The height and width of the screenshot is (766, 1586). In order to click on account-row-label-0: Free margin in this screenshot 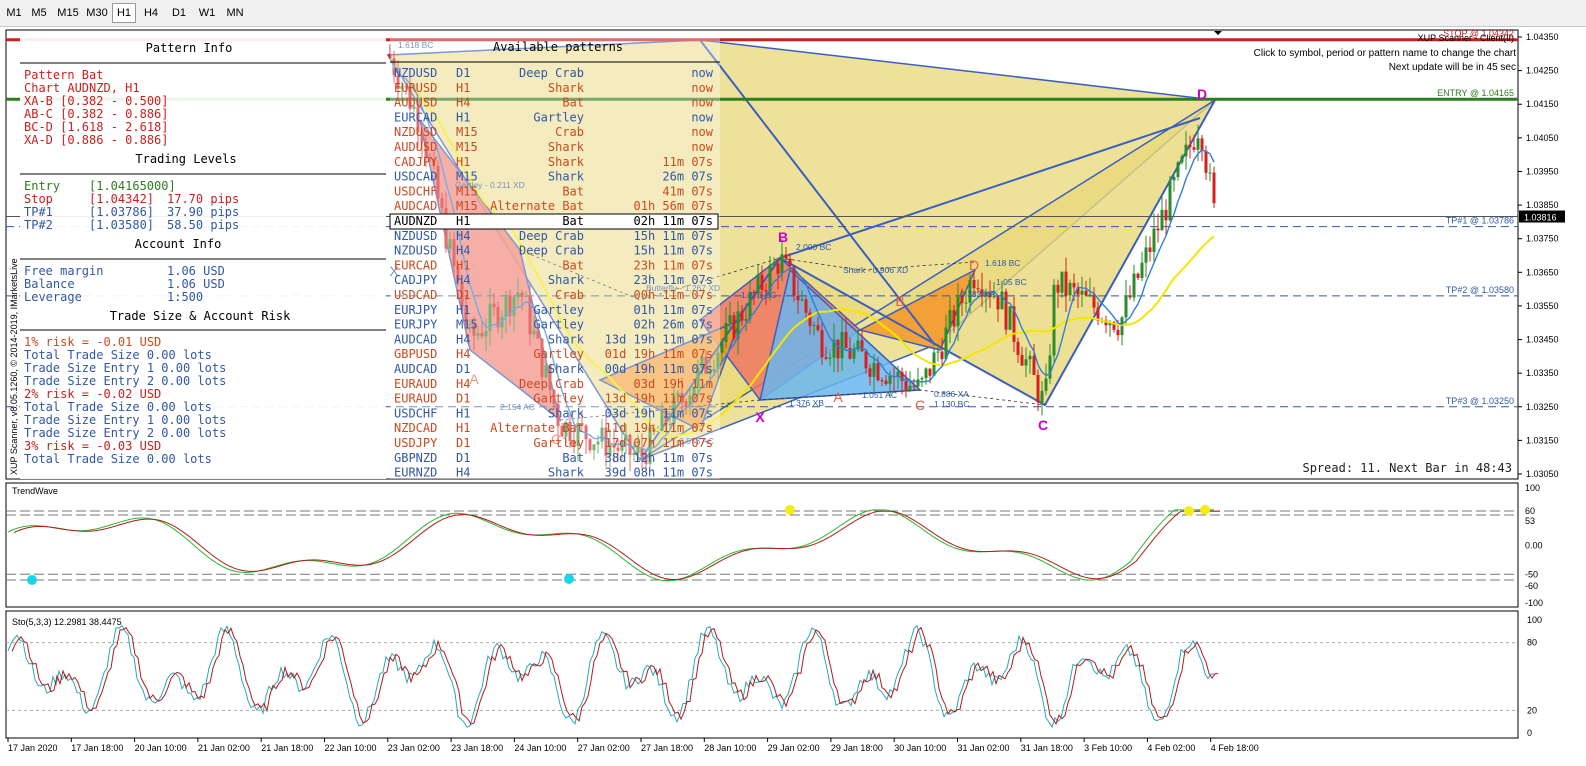, I will do `click(63, 271)`.